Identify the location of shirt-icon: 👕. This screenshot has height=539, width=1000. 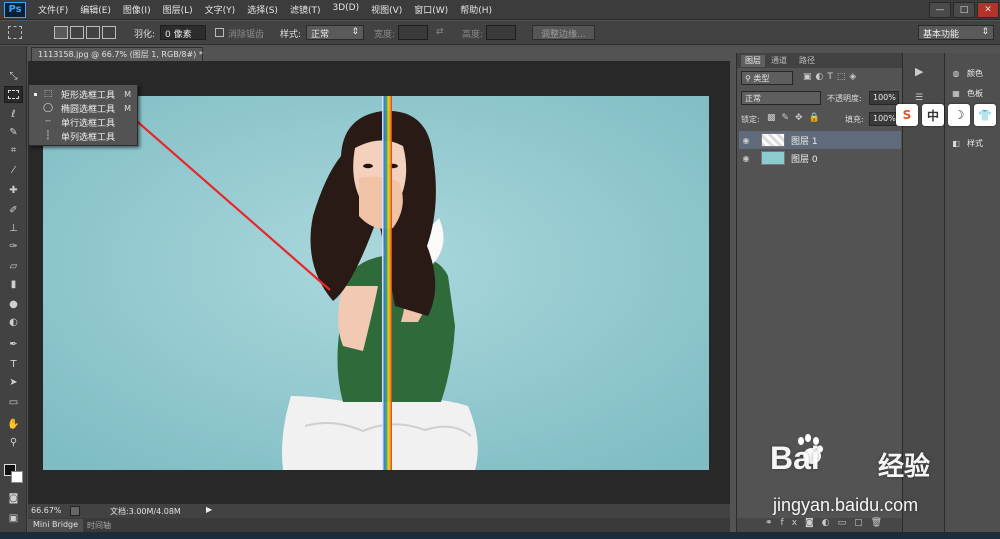
(985, 115).